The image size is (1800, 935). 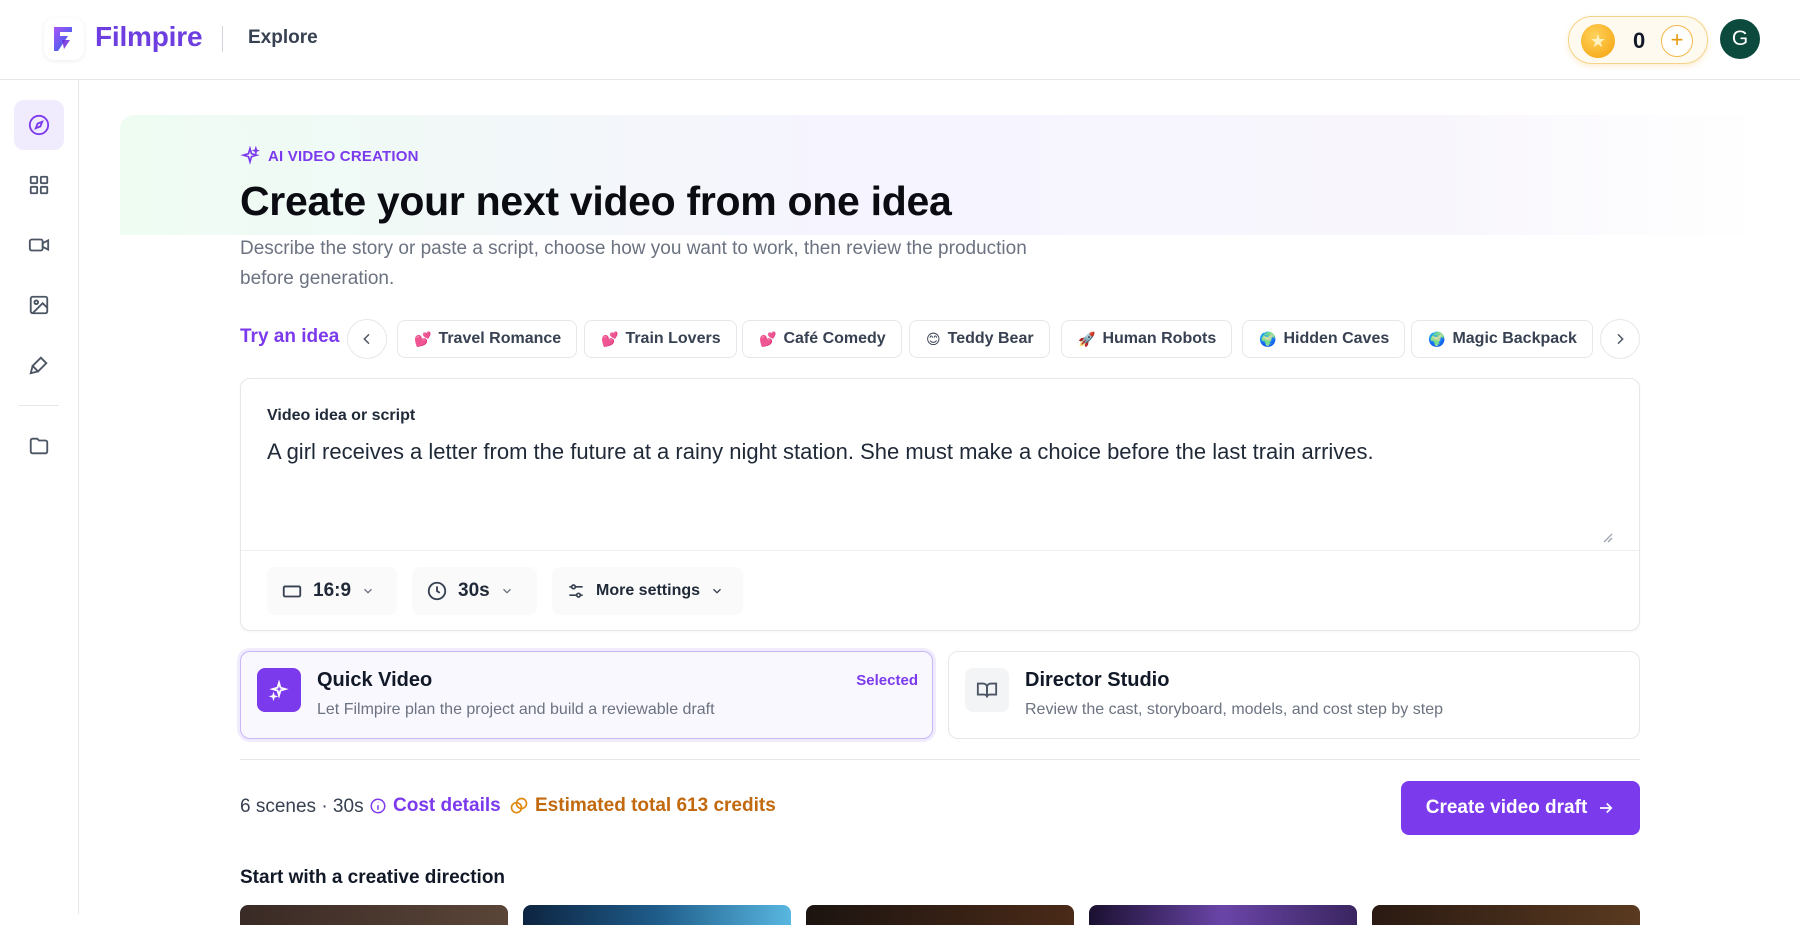 I want to click on logo-icon, so click(x=63, y=39).